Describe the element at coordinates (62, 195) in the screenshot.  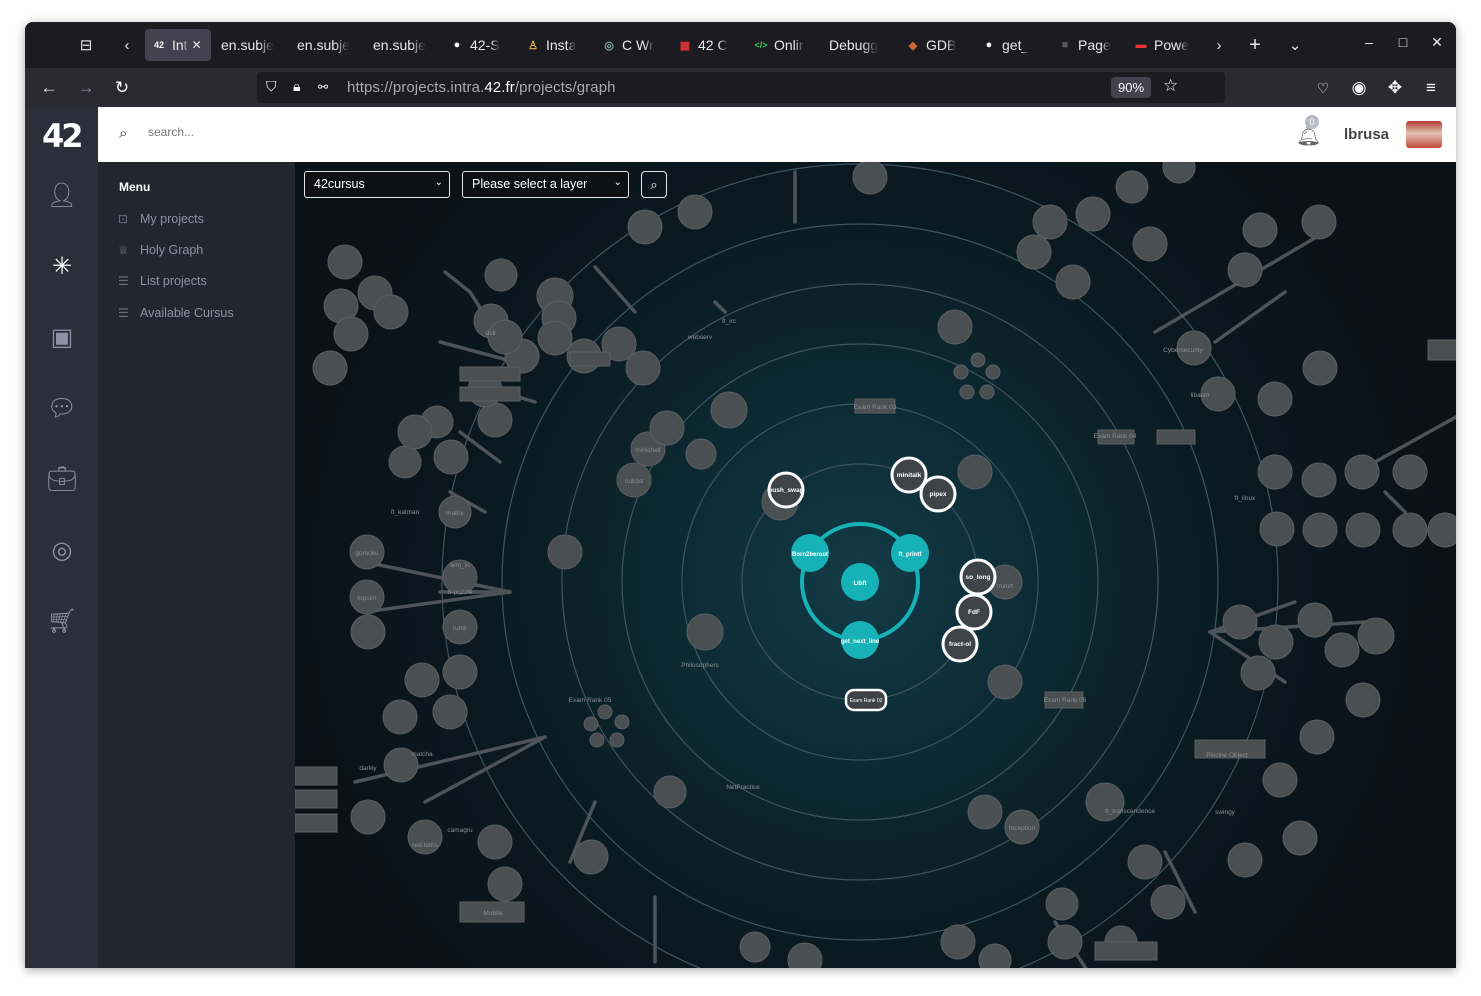
I see `user-profile-icon: 👤︎` at that location.